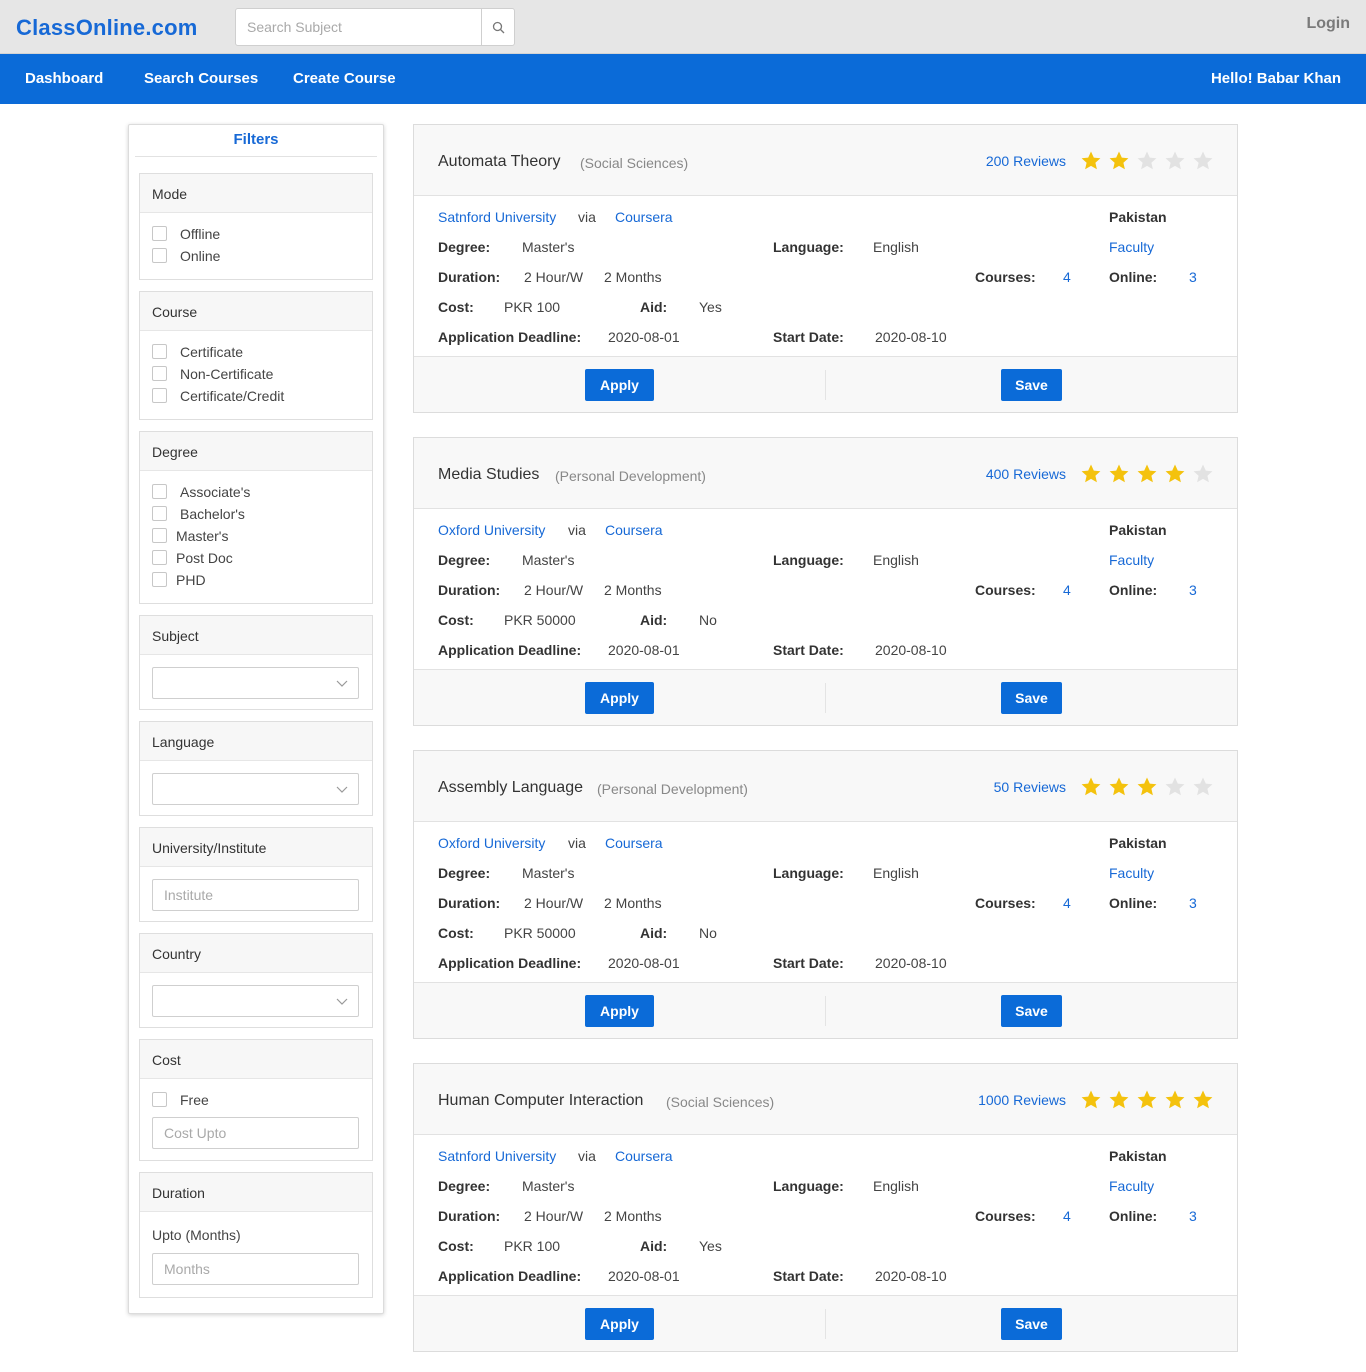 The height and width of the screenshot is (1372, 1366). Describe the element at coordinates (256, 311) in the screenshot. I see `filter-course-title: Course` at that location.